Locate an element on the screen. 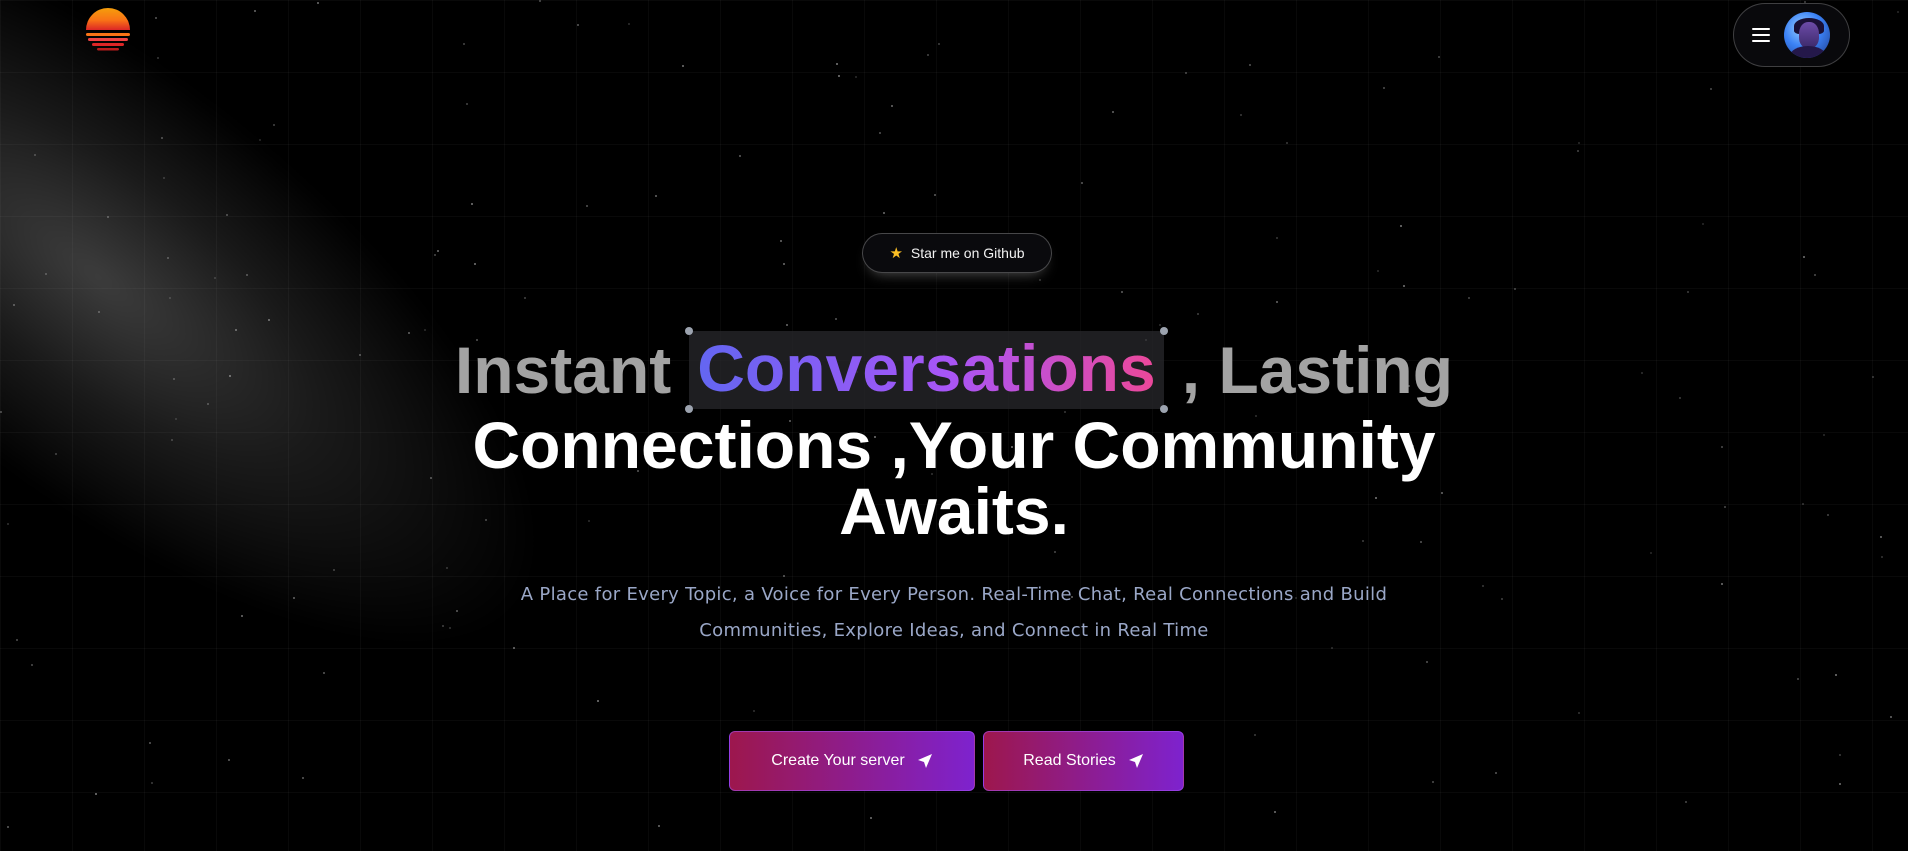 The width and height of the screenshot is (1908, 851). create-server-button: Create Your server is located at coordinates (852, 761).